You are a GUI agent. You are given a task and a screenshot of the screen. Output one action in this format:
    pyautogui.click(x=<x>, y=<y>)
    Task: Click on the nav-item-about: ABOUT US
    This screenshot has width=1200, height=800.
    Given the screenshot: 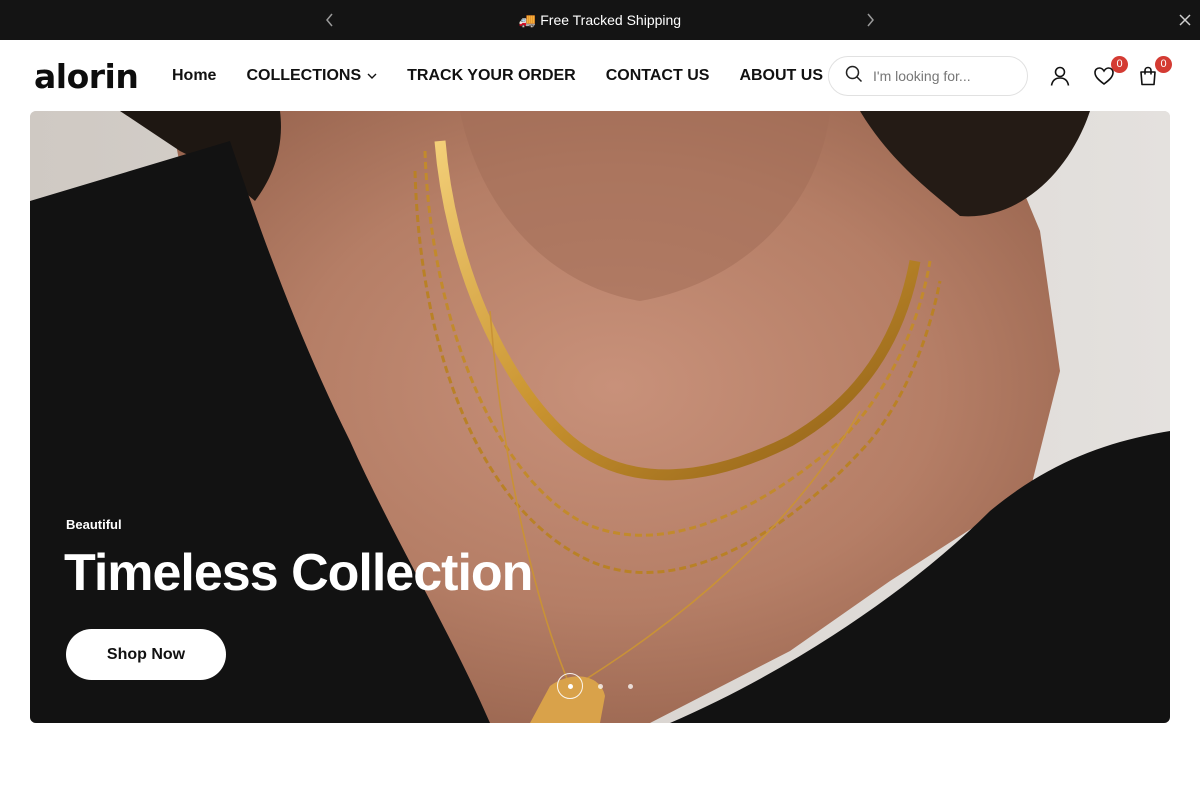 What is the action you would take?
    pyautogui.click(x=781, y=76)
    